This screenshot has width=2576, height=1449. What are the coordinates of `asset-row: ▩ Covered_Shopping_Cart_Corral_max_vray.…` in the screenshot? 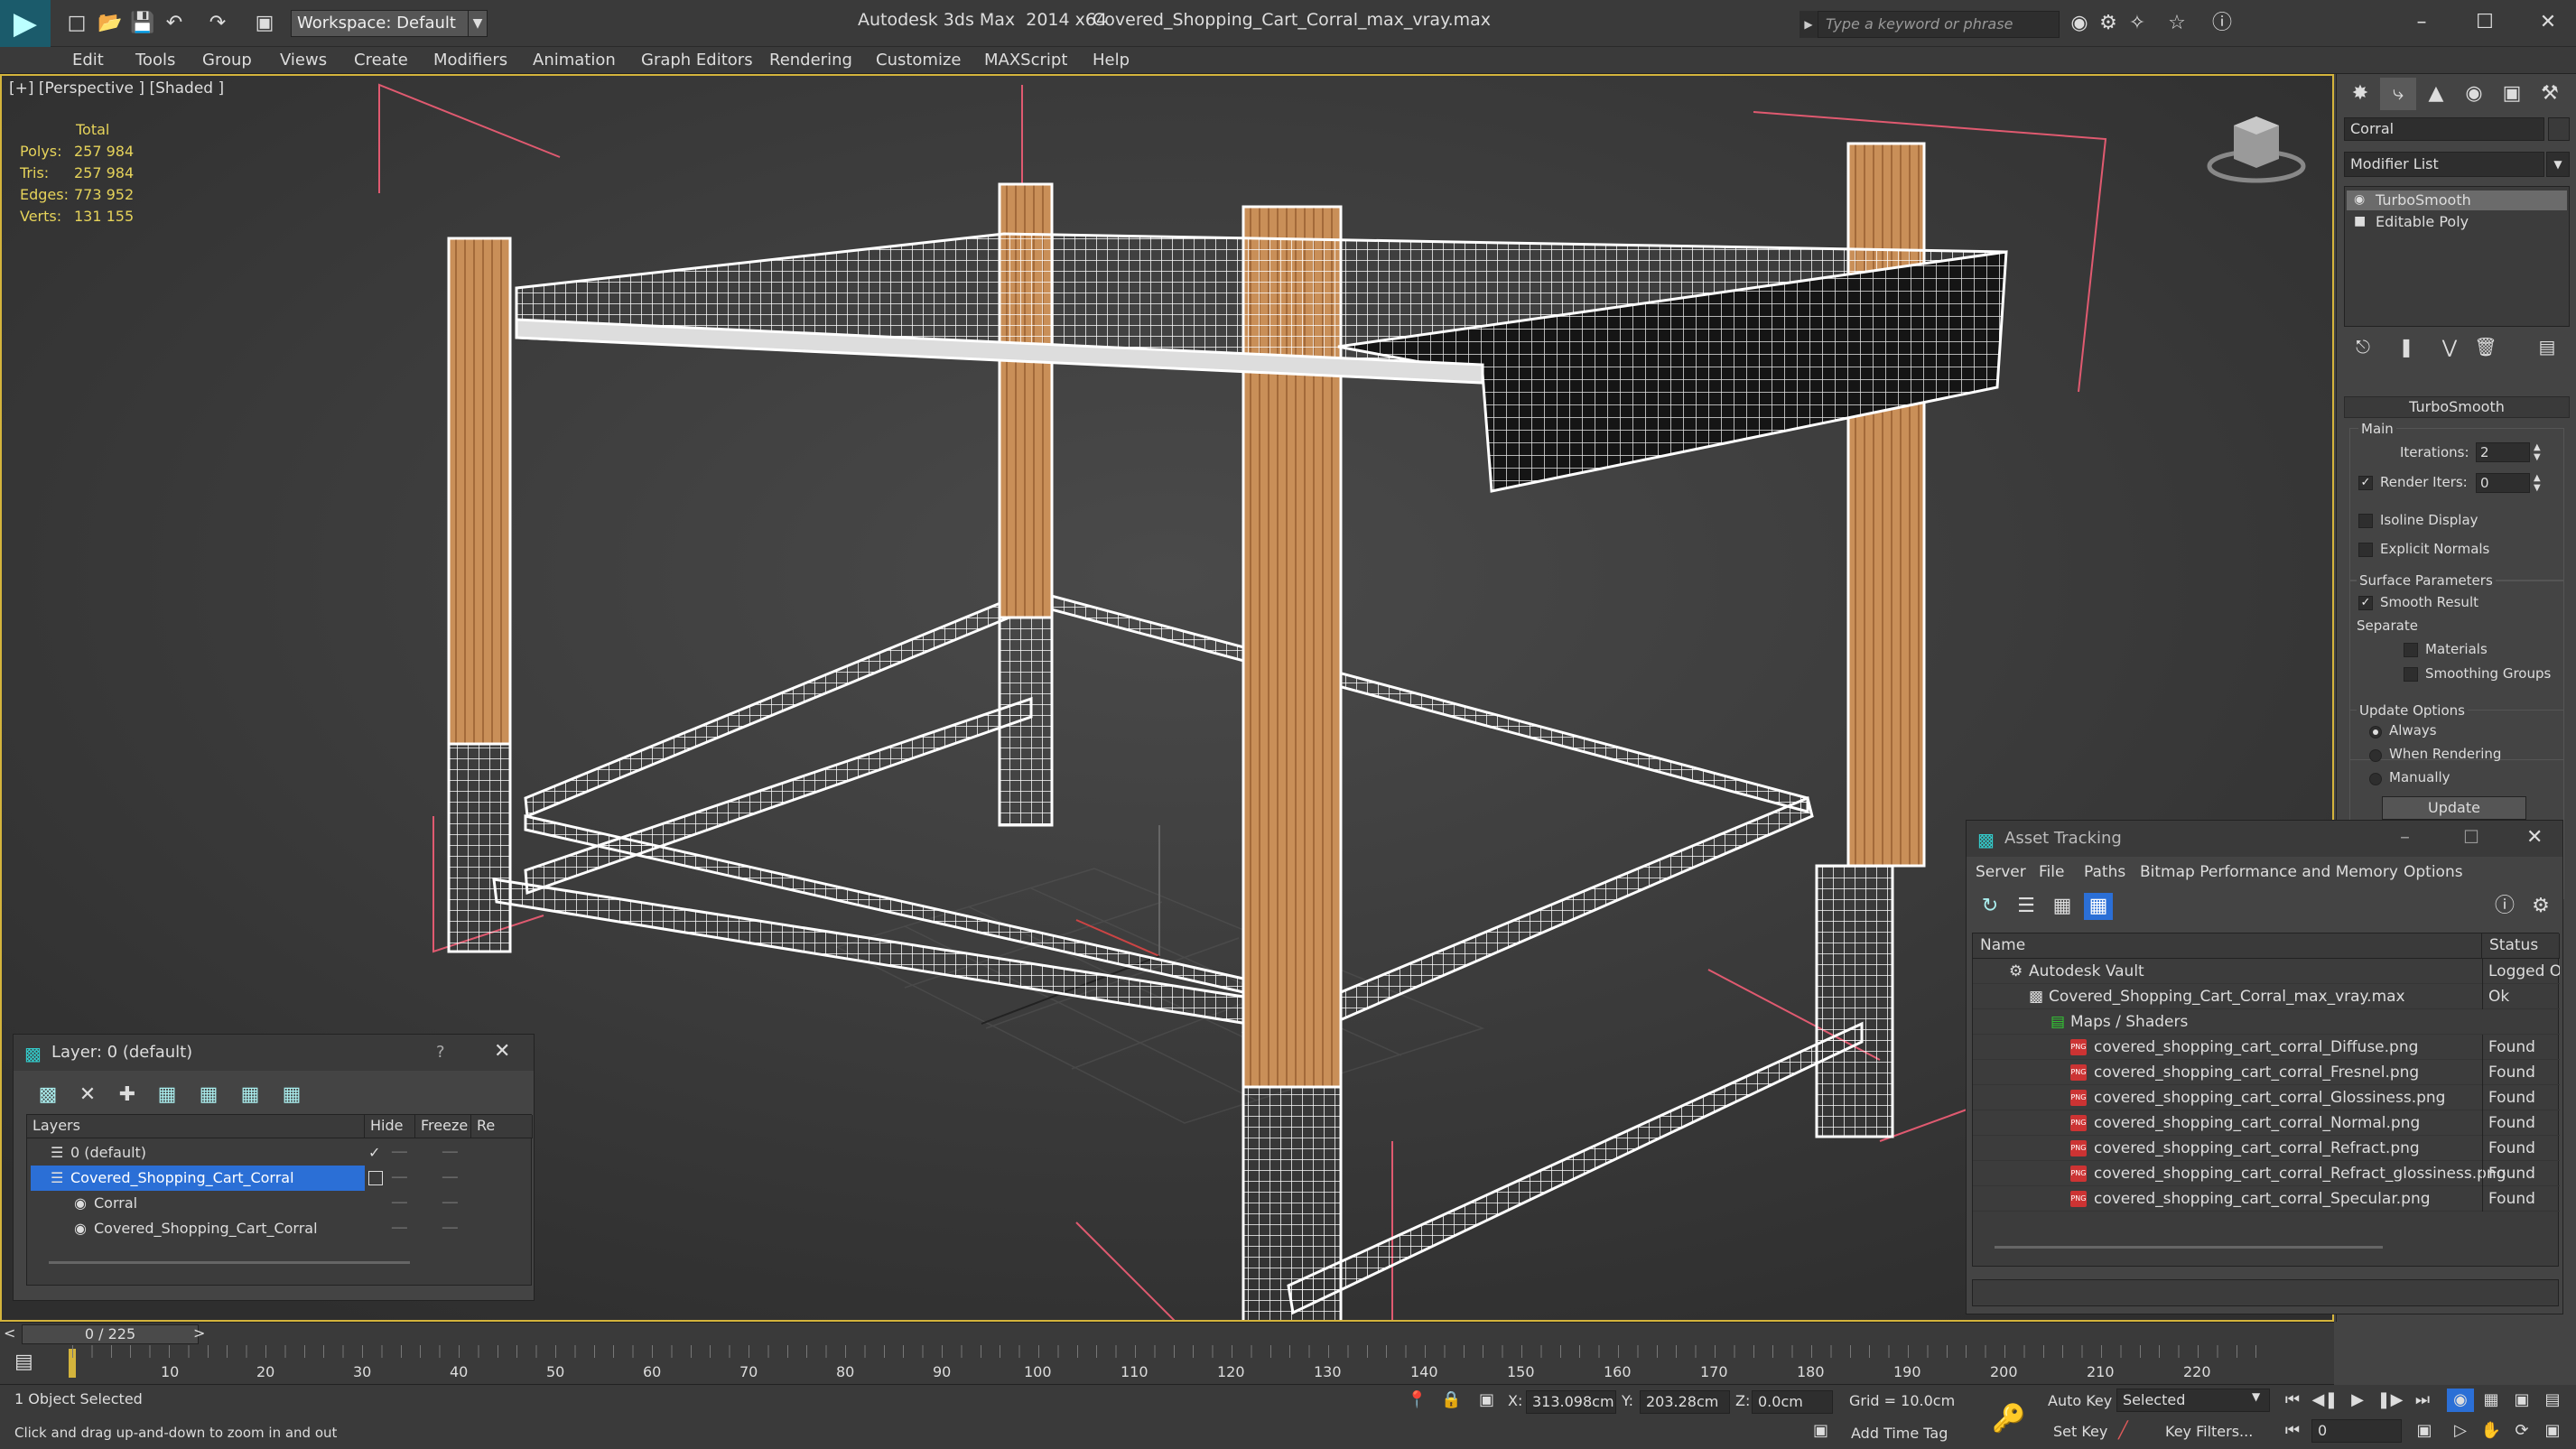 It's located at (2266, 996).